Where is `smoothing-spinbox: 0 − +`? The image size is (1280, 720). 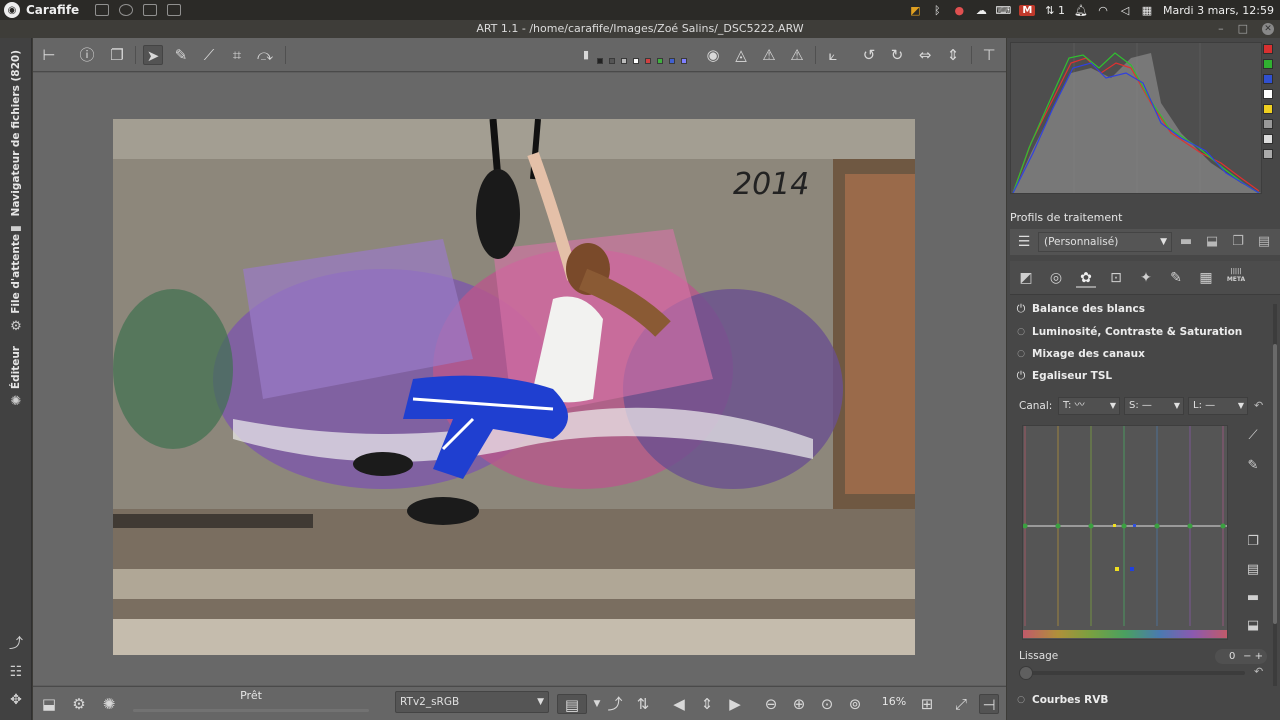 smoothing-spinbox: 0 − + is located at coordinates (1241, 656).